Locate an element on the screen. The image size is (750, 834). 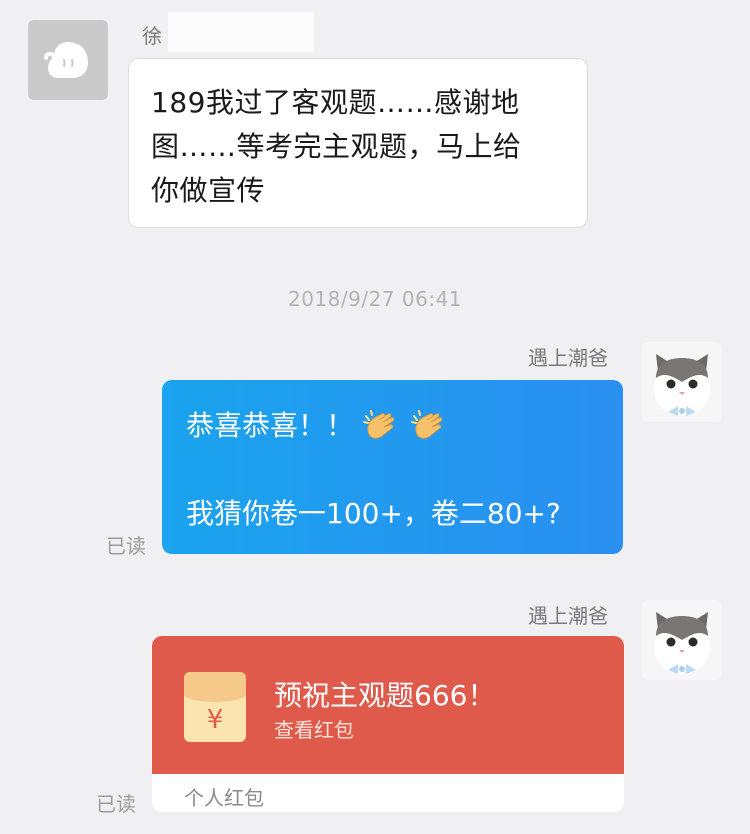
red-packet-subtitle: 查看红包 is located at coordinates (314, 730).